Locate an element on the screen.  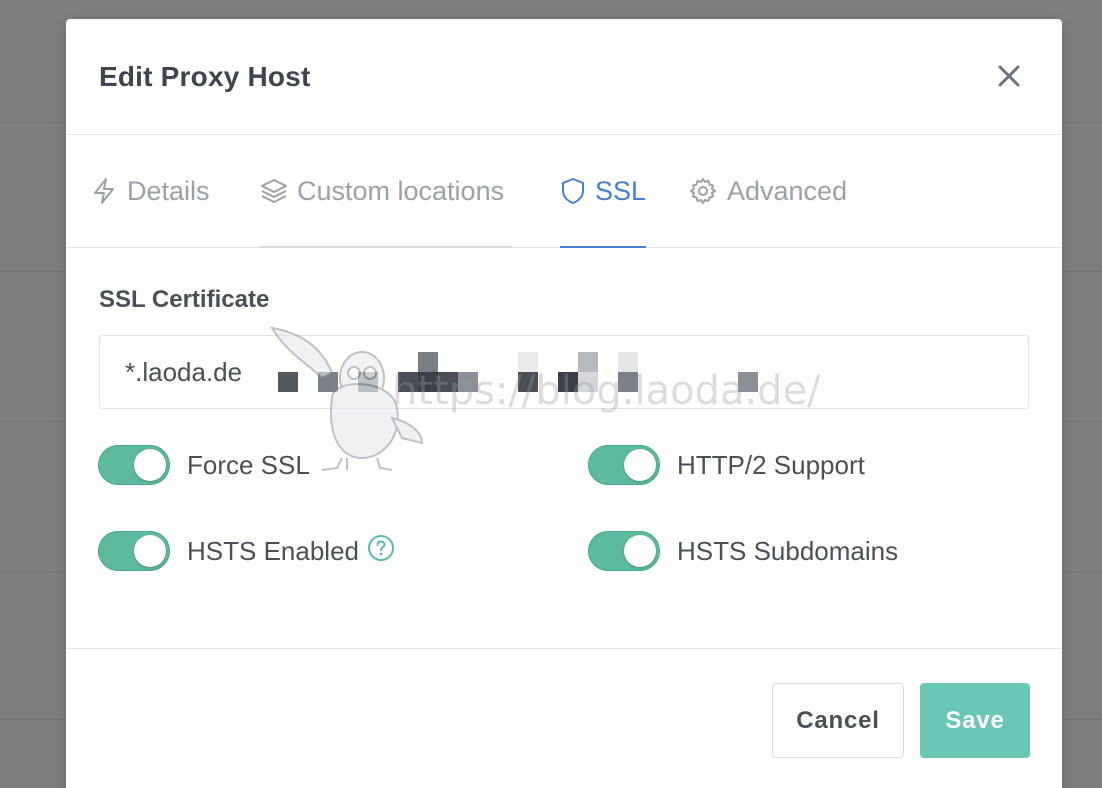
hsts-subdomains-toggle is located at coordinates (624, 551).